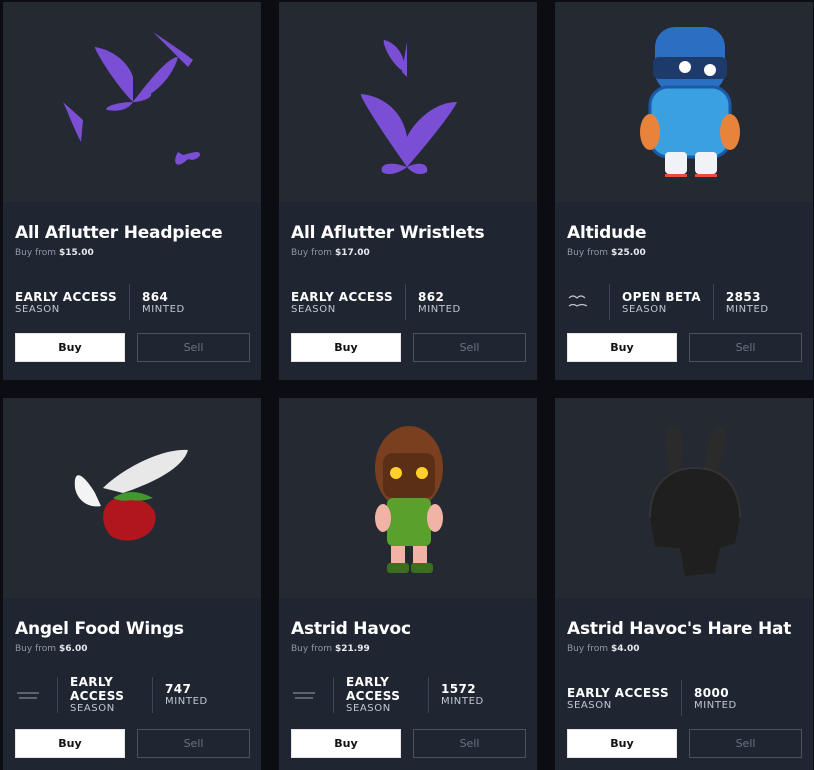 This screenshot has height=770, width=814. What do you see at coordinates (132, 694) in the screenshot?
I see `item-meta: EARLY ACCESS SEASON 747 MINTED` at bounding box center [132, 694].